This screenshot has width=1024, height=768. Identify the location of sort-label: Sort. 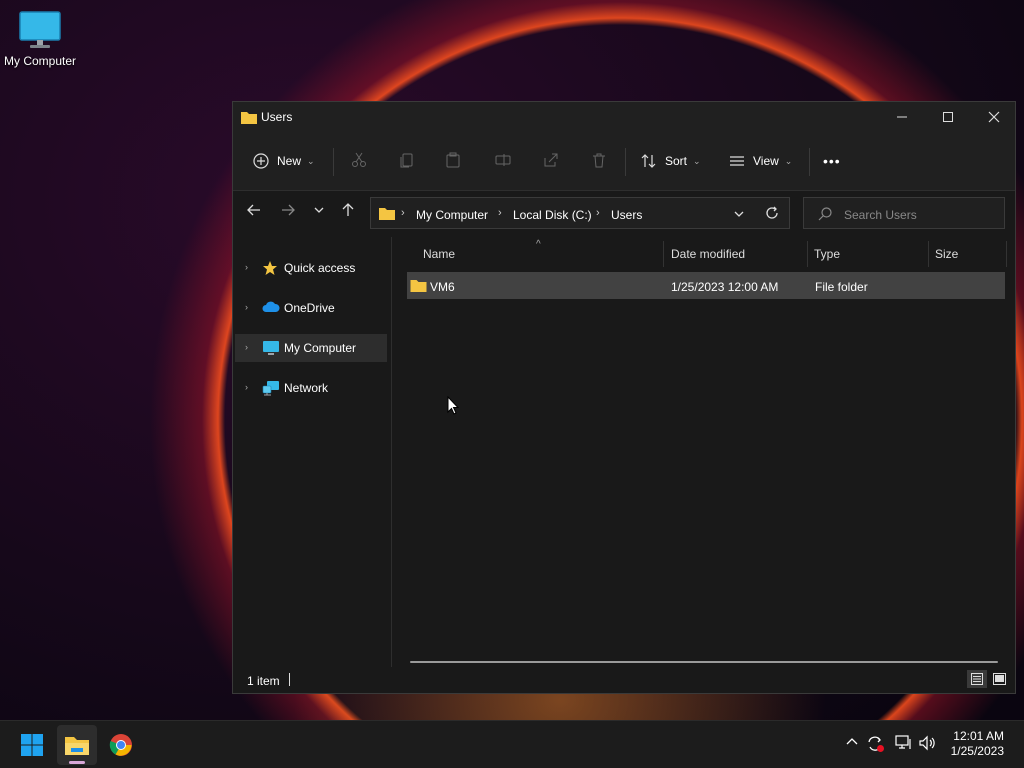
(676, 161).